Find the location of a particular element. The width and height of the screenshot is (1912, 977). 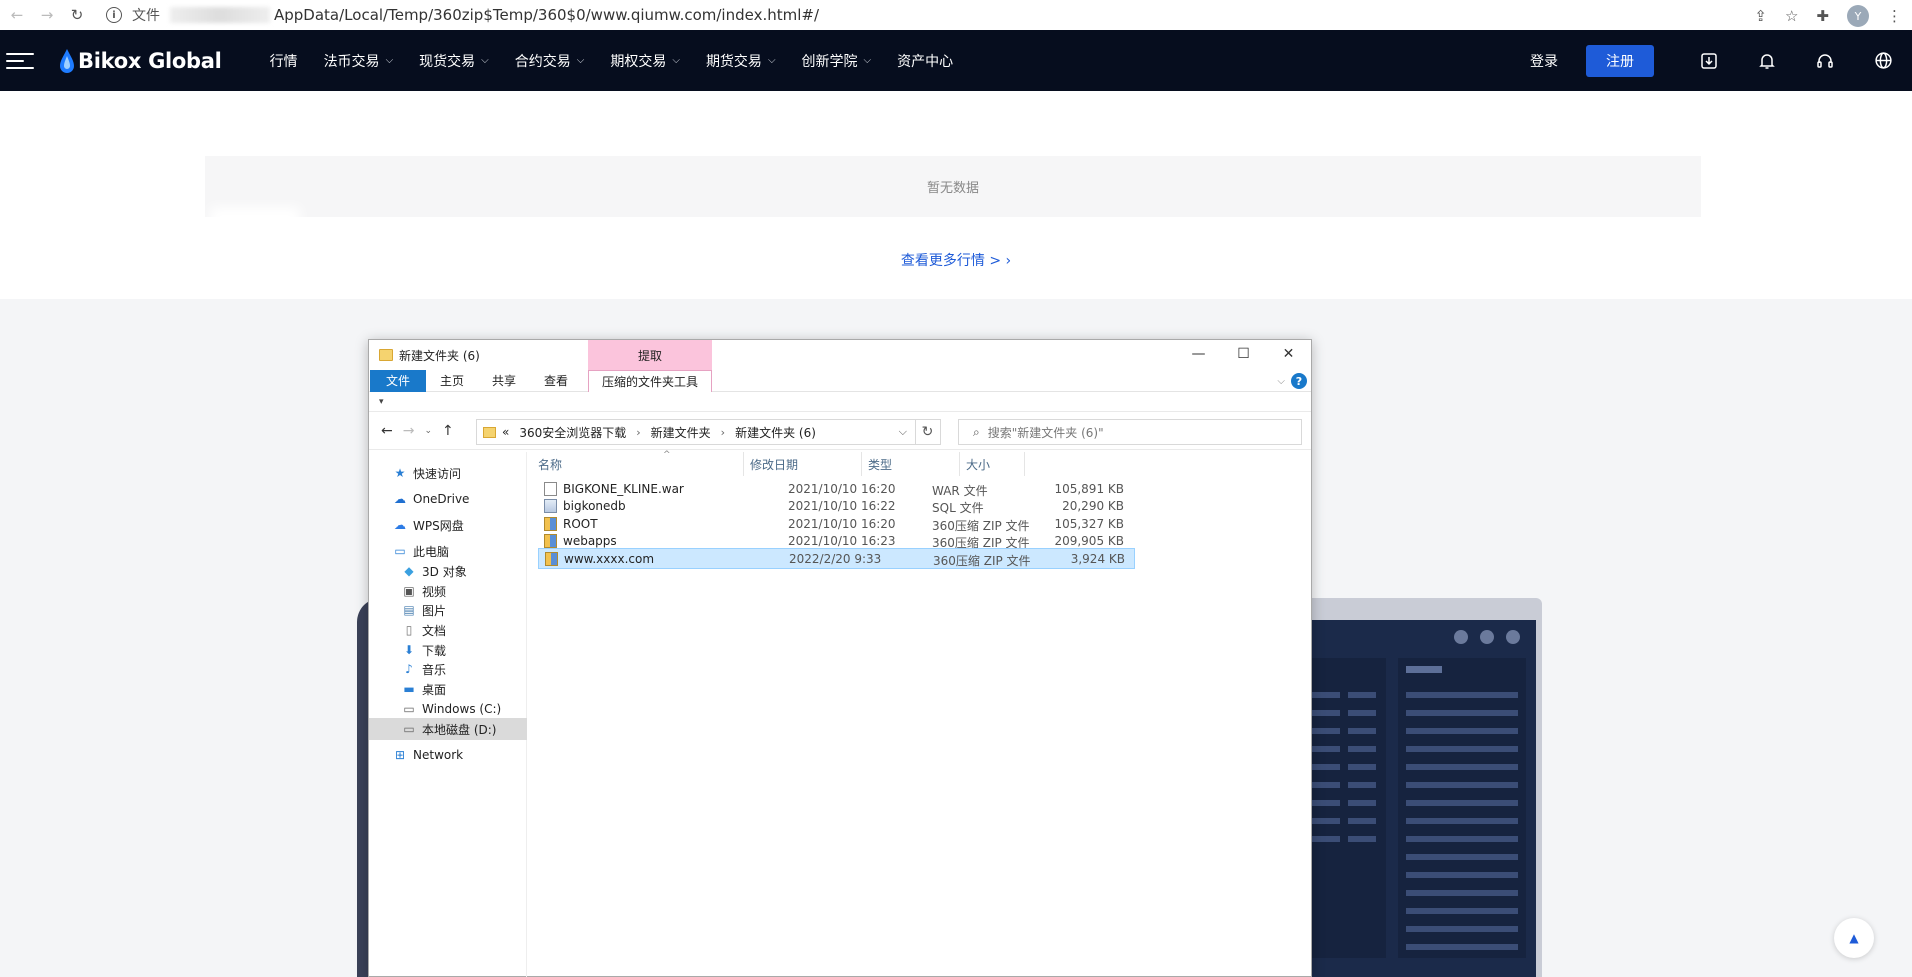

breadcrumb: « 360安全浏览器下载 › 新建文件夹 › 新建文件夹 (6) ⌵ is located at coordinates (696, 432).